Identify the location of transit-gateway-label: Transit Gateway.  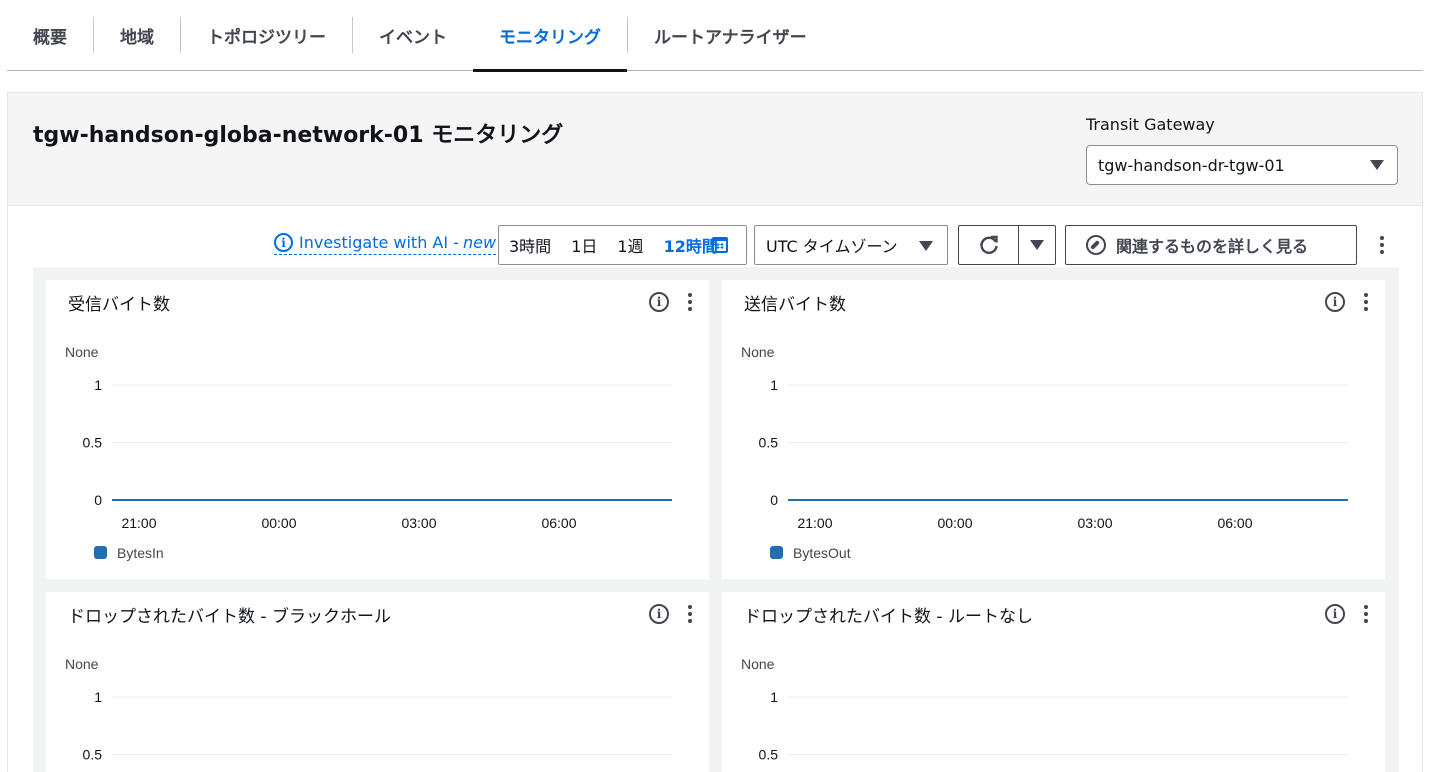
(1150, 124).